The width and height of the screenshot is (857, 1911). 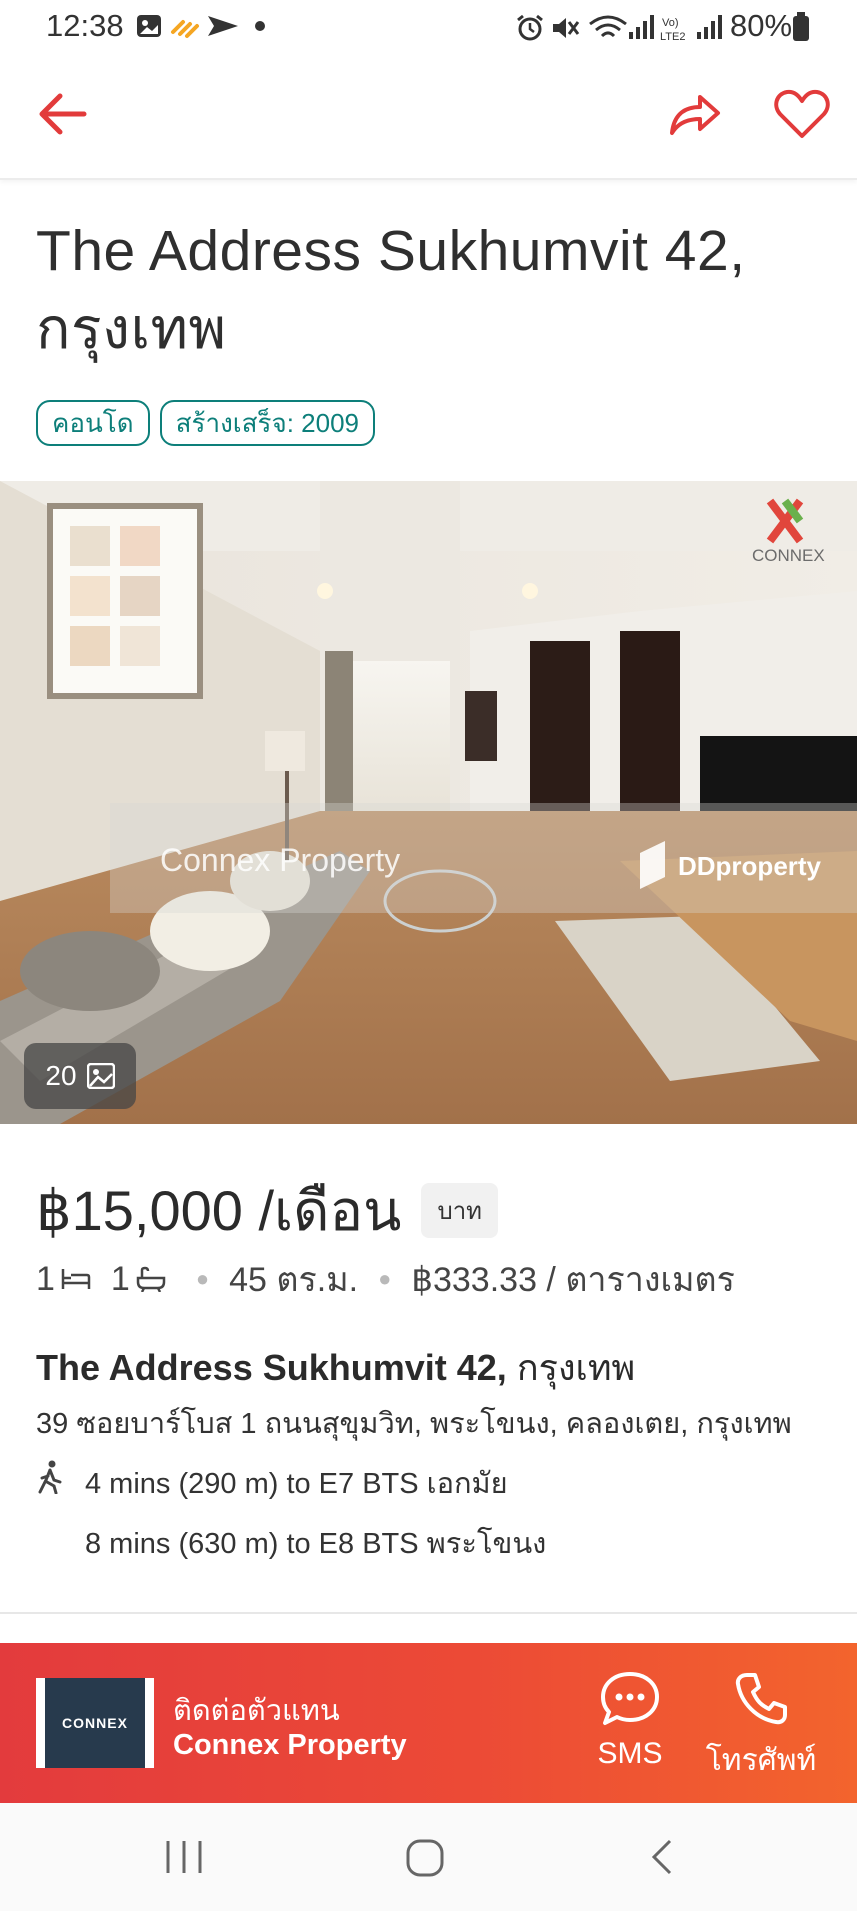 I want to click on tag-property-type: คอนโด, so click(x=93, y=423).